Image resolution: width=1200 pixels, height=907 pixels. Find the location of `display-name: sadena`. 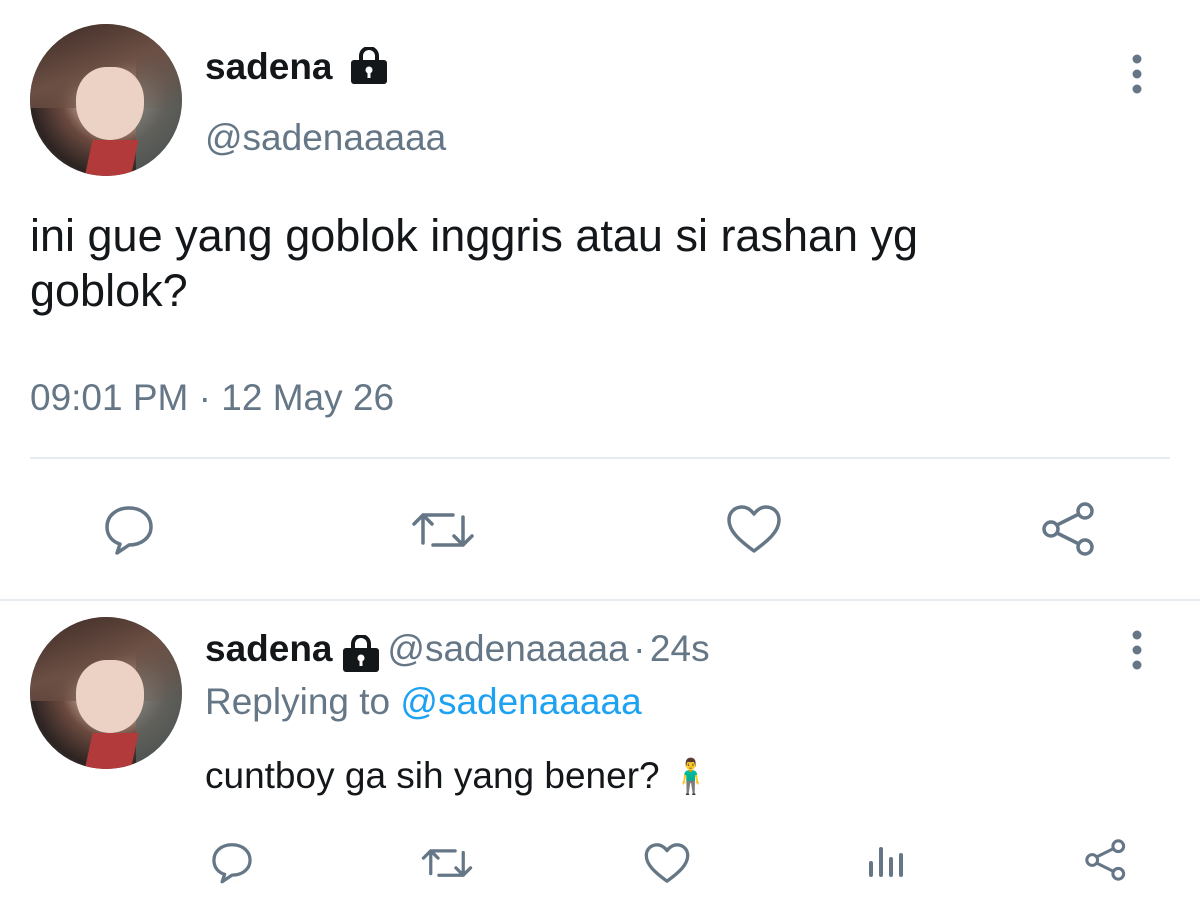

display-name: sadena is located at coordinates (298, 67).